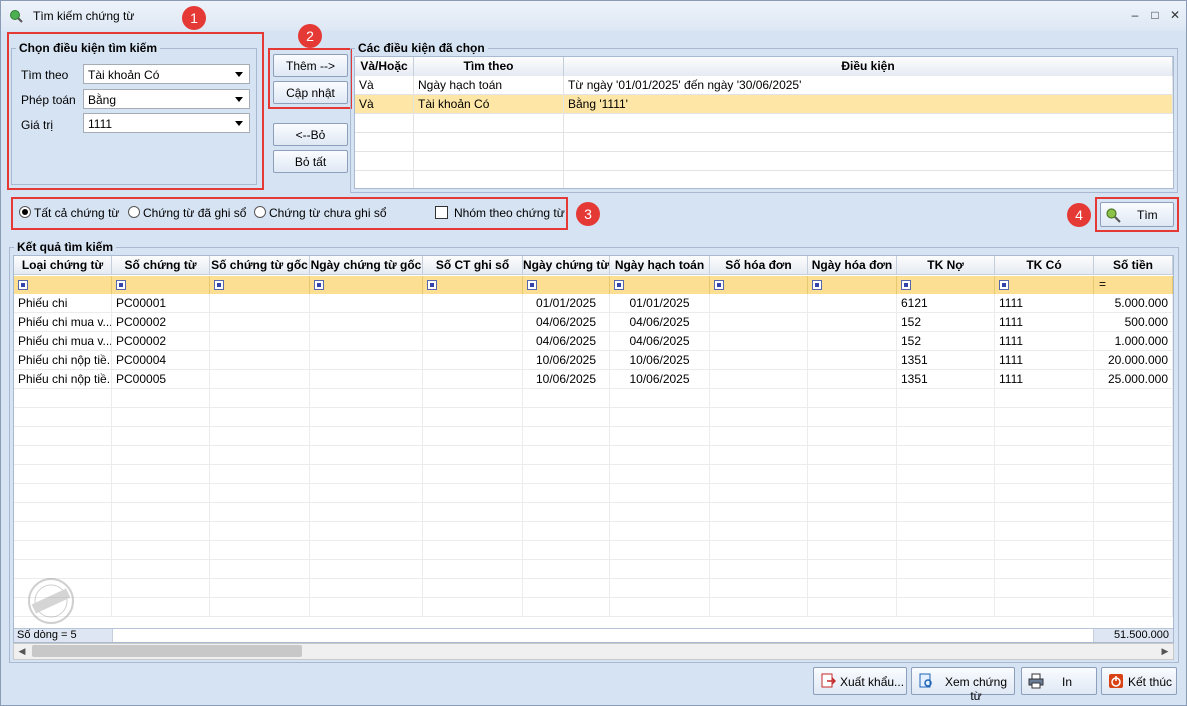  What do you see at coordinates (310, 161) in the screenshot?
I see `remove-all-button: Bỏ tất` at bounding box center [310, 161].